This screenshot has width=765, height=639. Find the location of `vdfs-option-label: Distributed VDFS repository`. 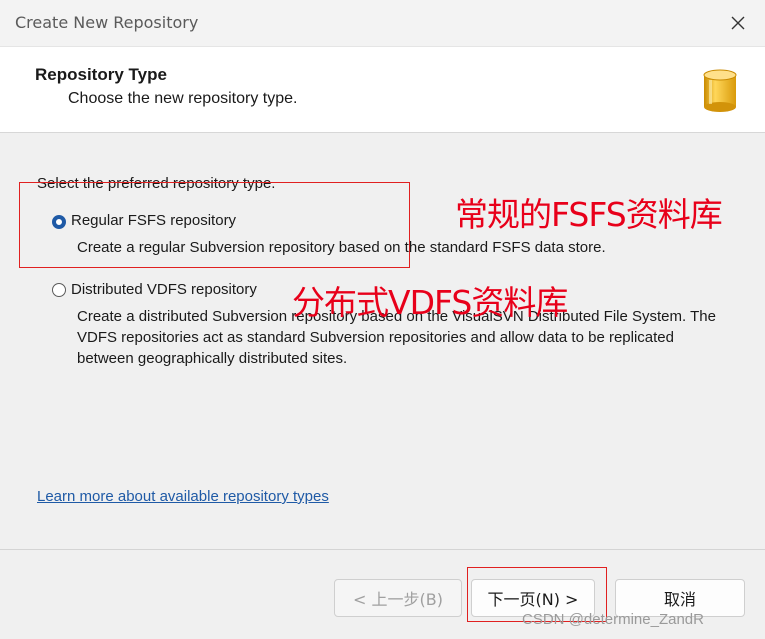

vdfs-option-label: Distributed VDFS repository is located at coordinates (164, 289).